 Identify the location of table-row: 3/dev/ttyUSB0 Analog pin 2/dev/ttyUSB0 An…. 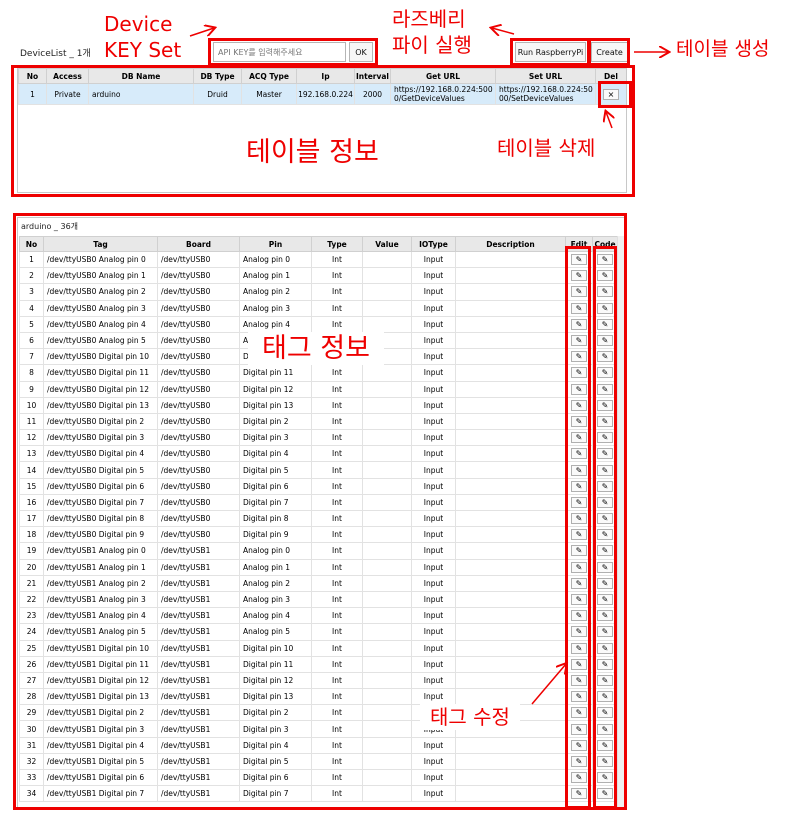
(318, 292).